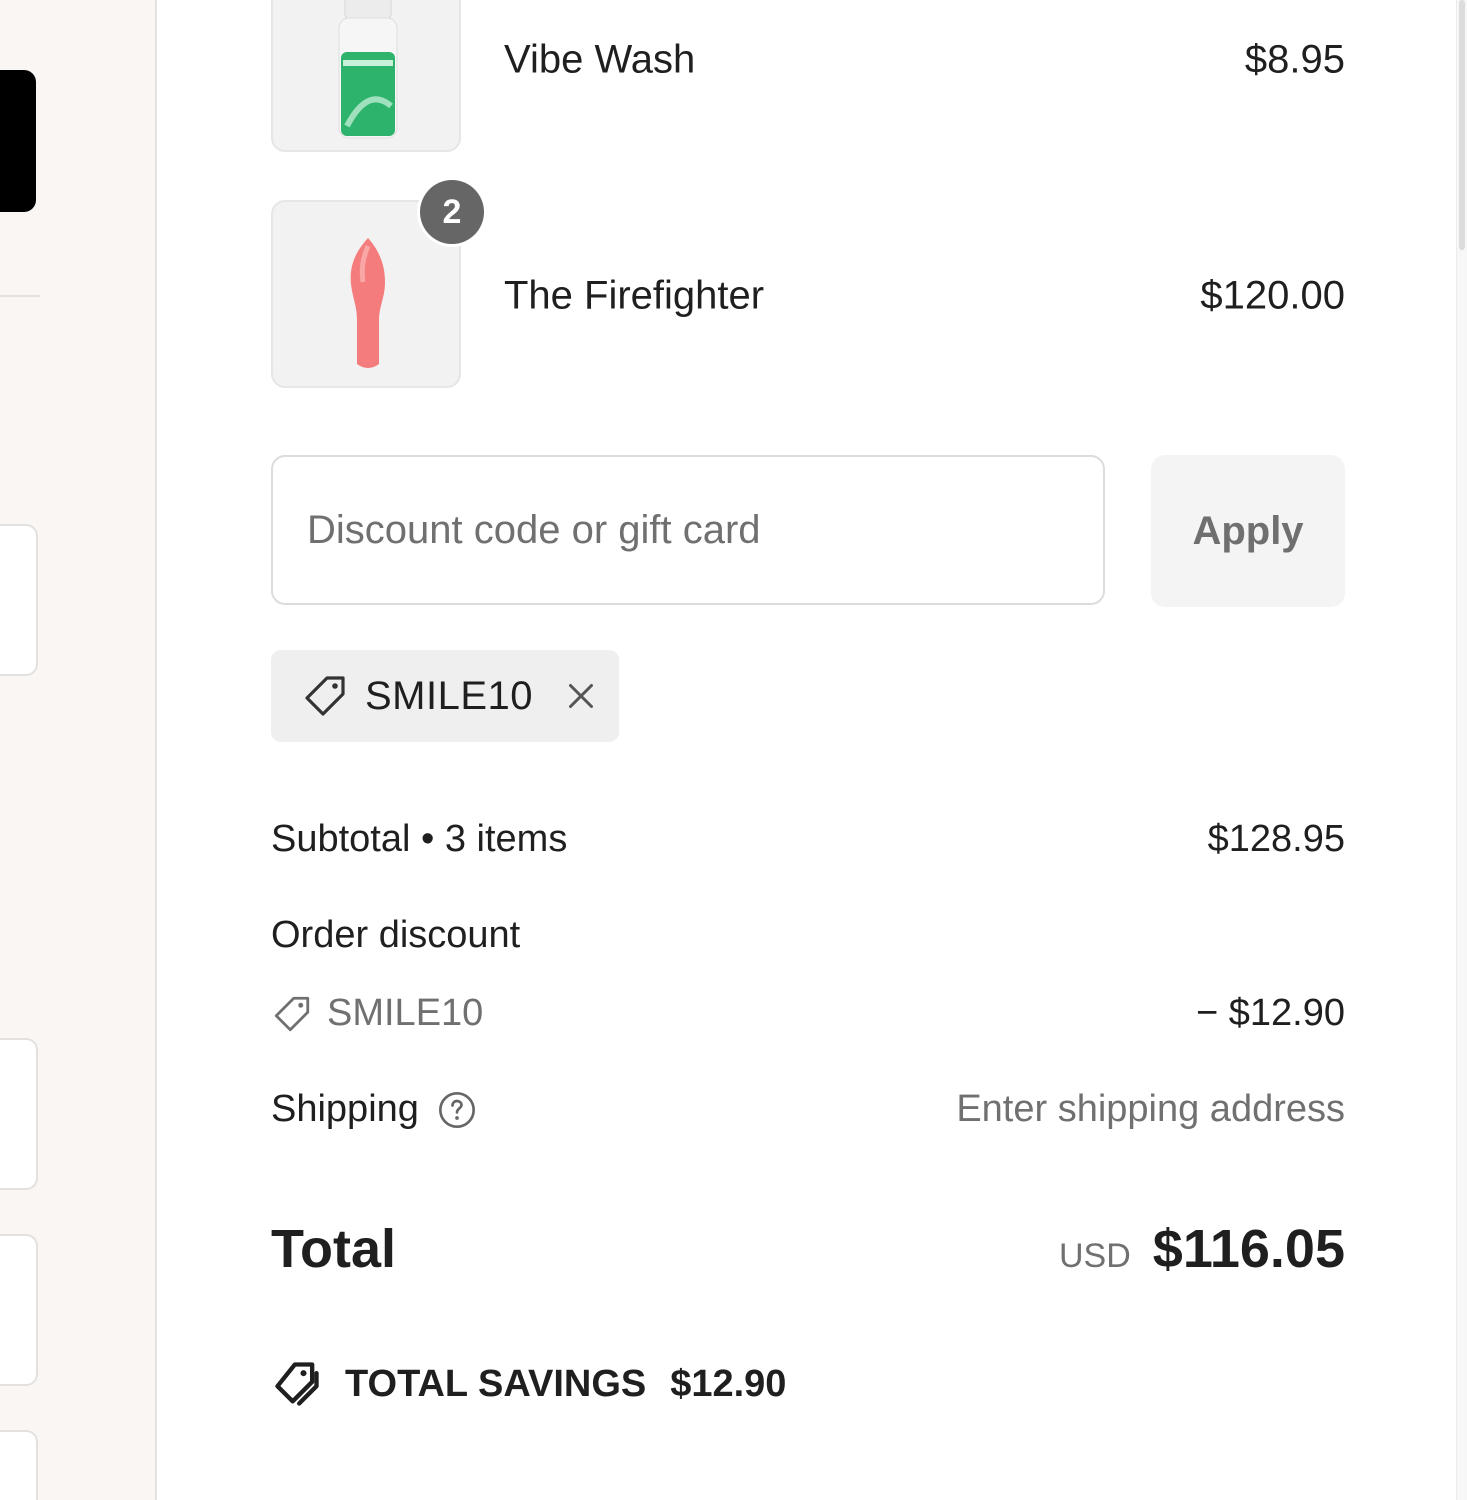  What do you see at coordinates (333, 1249) in the screenshot?
I see `total-label: Total` at bounding box center [333, 1249].